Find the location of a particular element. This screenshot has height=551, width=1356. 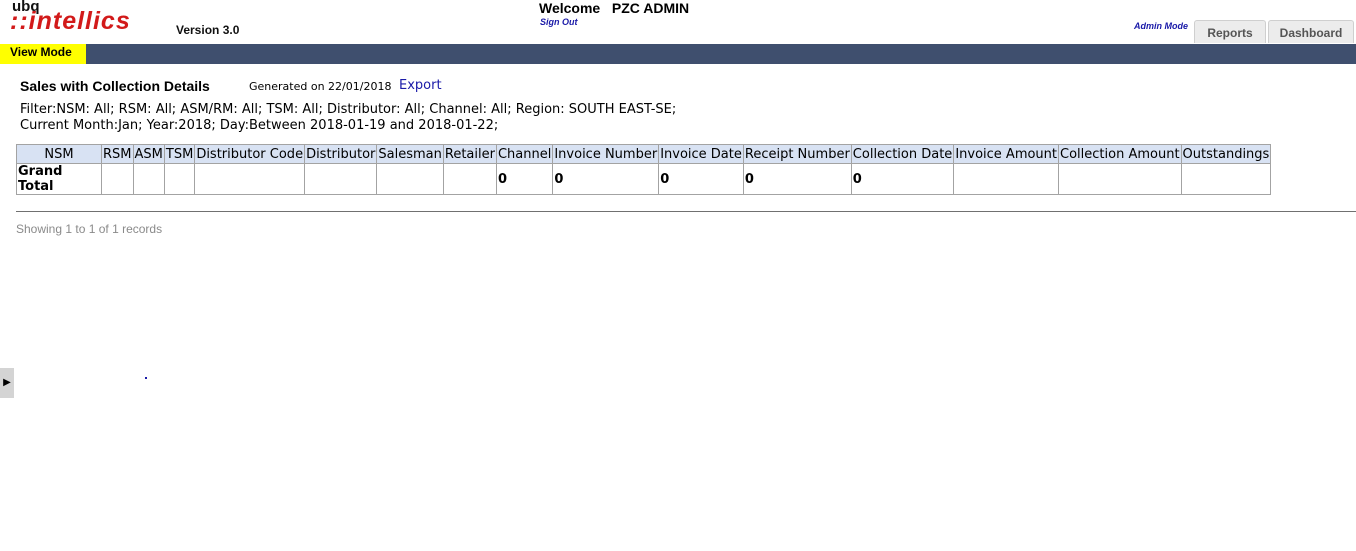

logo: ::intellics is located at coordinates (70, 21).